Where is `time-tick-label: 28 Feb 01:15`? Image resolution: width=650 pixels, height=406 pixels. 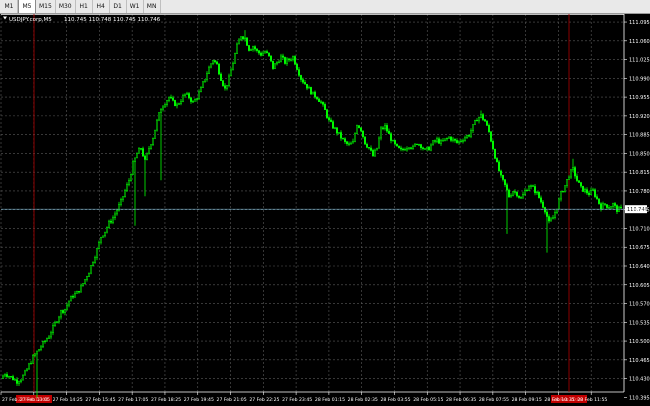 time-tick-label: 28 Feb 01:15 is located at coordinates (330, 400).